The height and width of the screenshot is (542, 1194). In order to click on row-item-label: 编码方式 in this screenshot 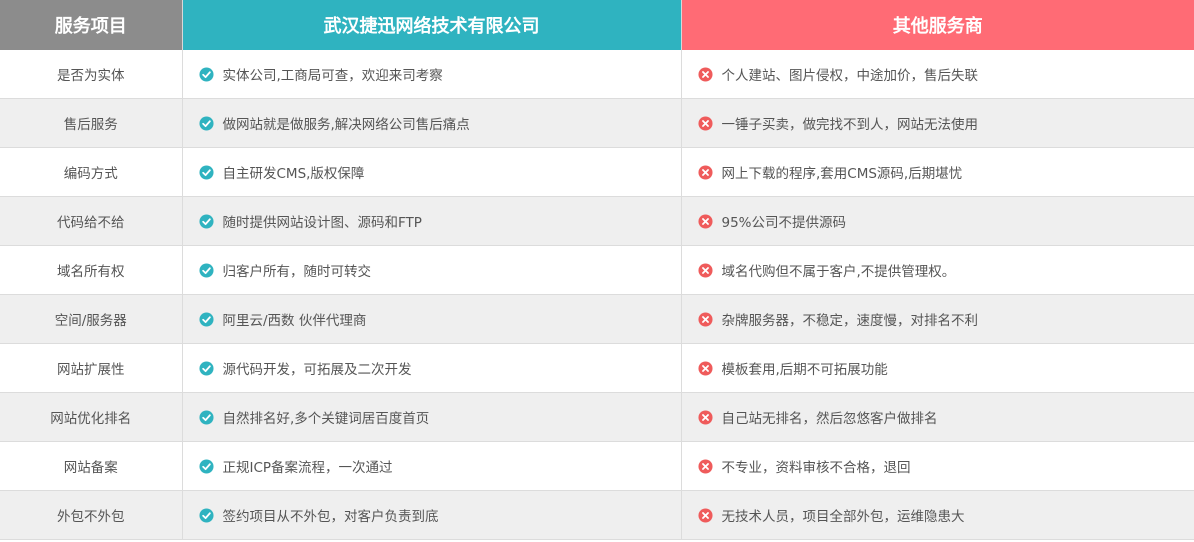, I will do `click(91, 172)`.